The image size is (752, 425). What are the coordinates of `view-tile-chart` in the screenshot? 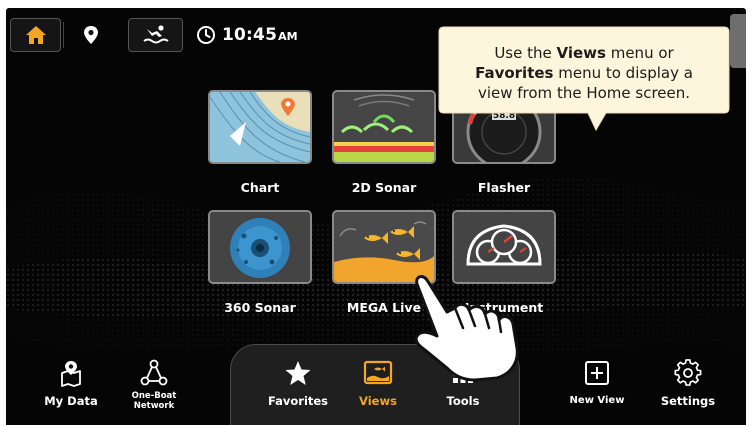 It's located at (260, 127).